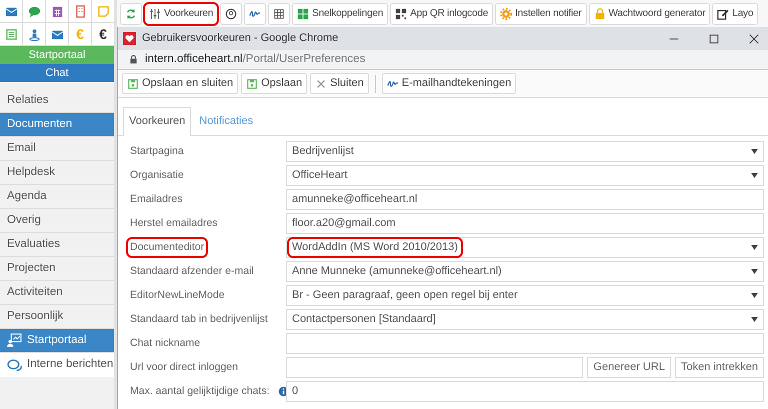 The image size is (768, 409). What do you see at coordinates (339, 83) in the screenshot?
I see `toolbar-button: Sluiten` at bounding box center [339, 83].